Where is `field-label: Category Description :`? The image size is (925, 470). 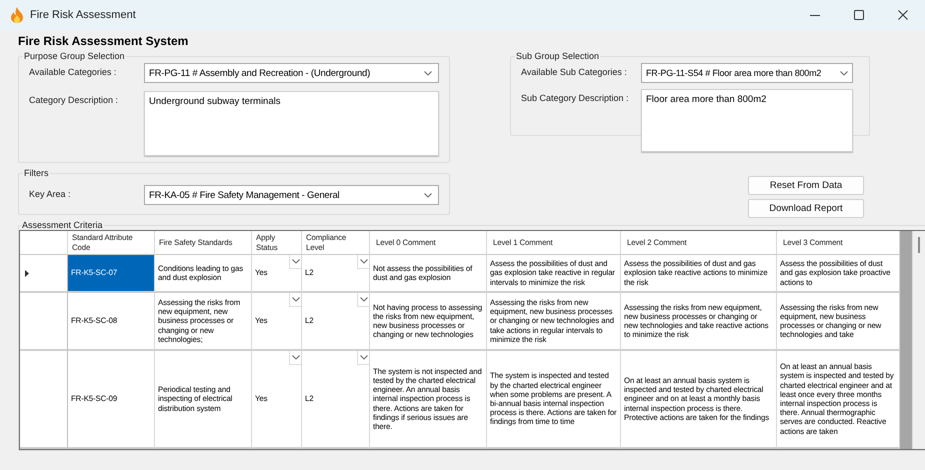 field-label: Category Description : is located at coordinates (73, 99).